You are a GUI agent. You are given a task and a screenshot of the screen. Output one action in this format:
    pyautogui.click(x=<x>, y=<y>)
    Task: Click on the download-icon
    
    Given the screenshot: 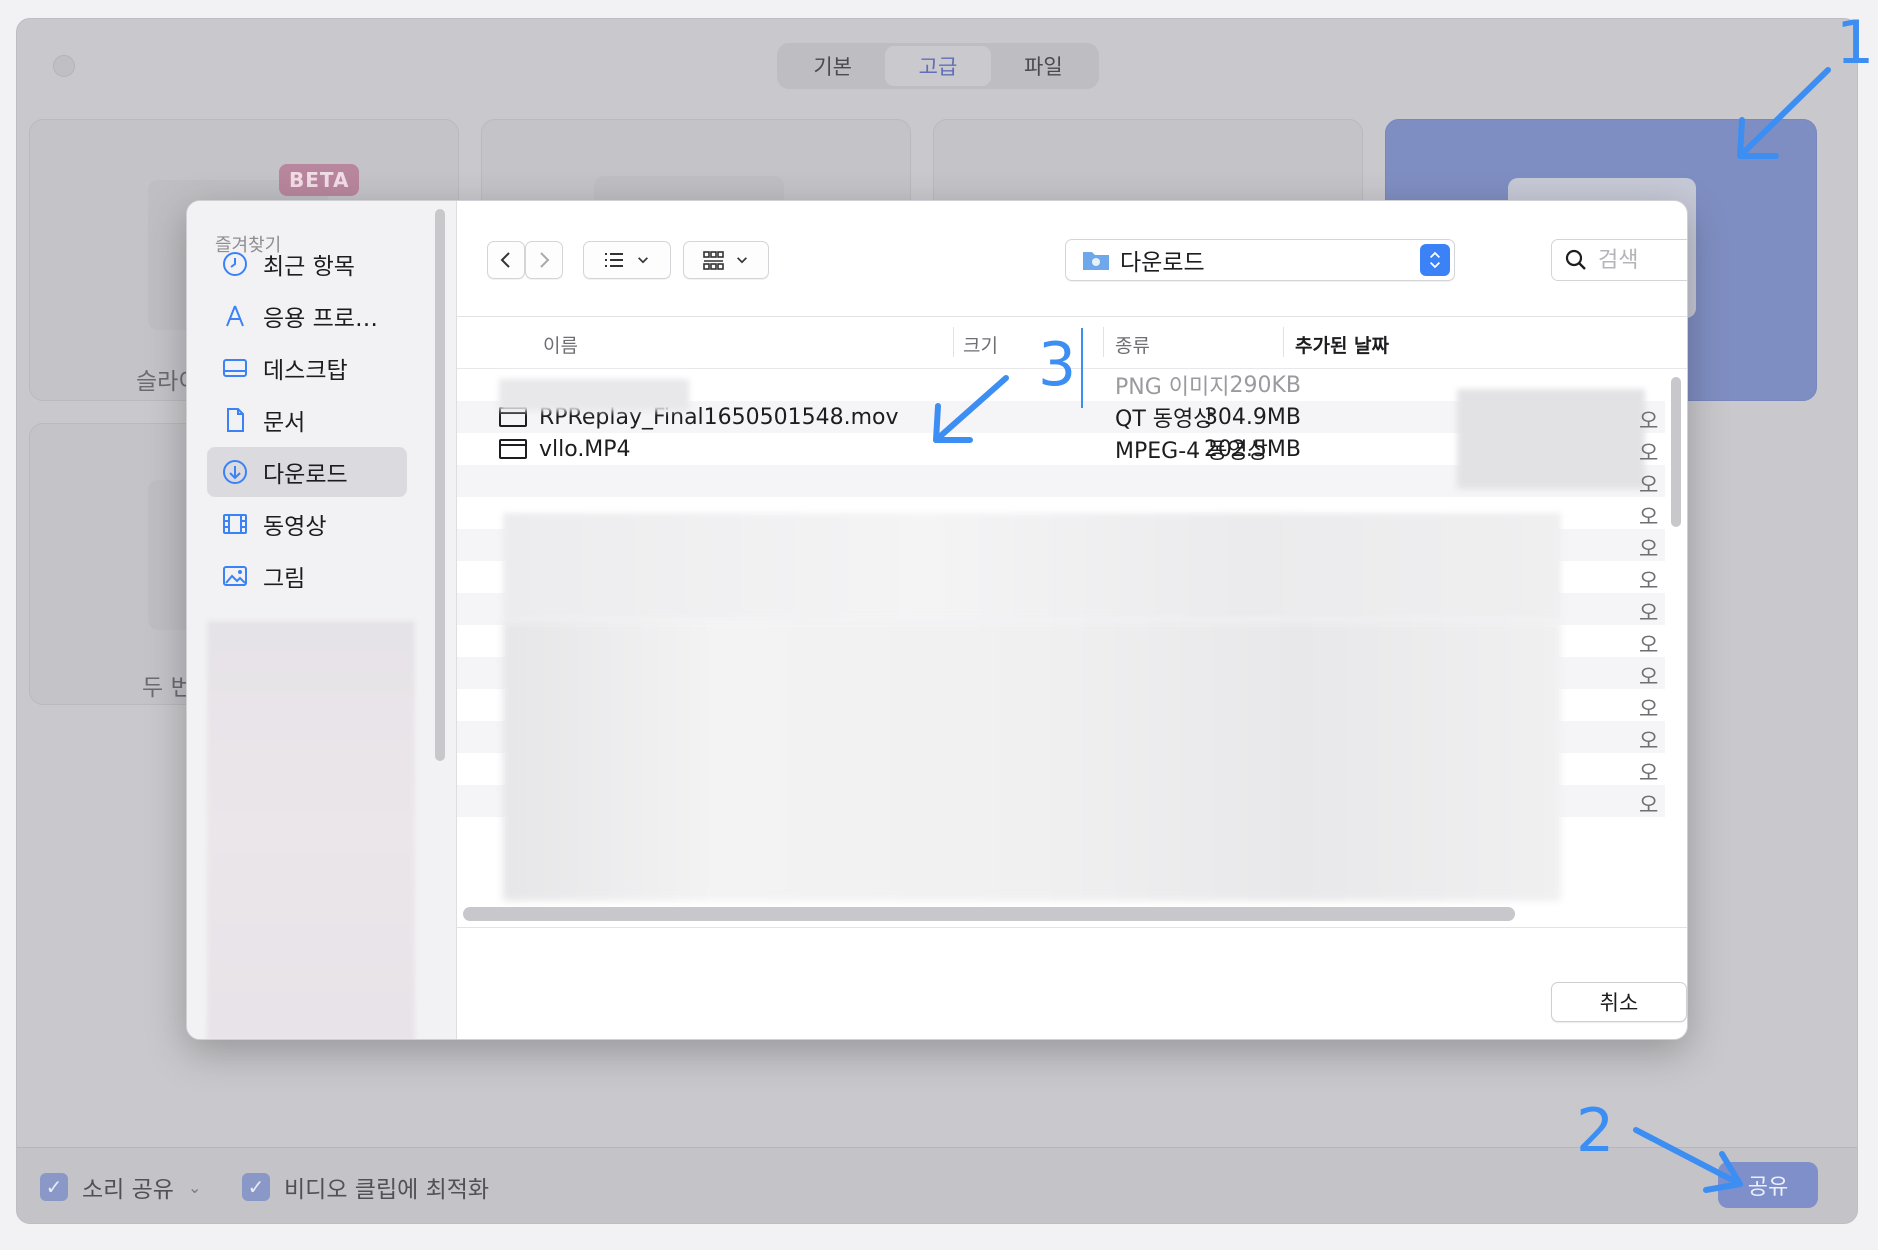 What is the action you would take?
    pyautogui.click(x=235, y=472)
    